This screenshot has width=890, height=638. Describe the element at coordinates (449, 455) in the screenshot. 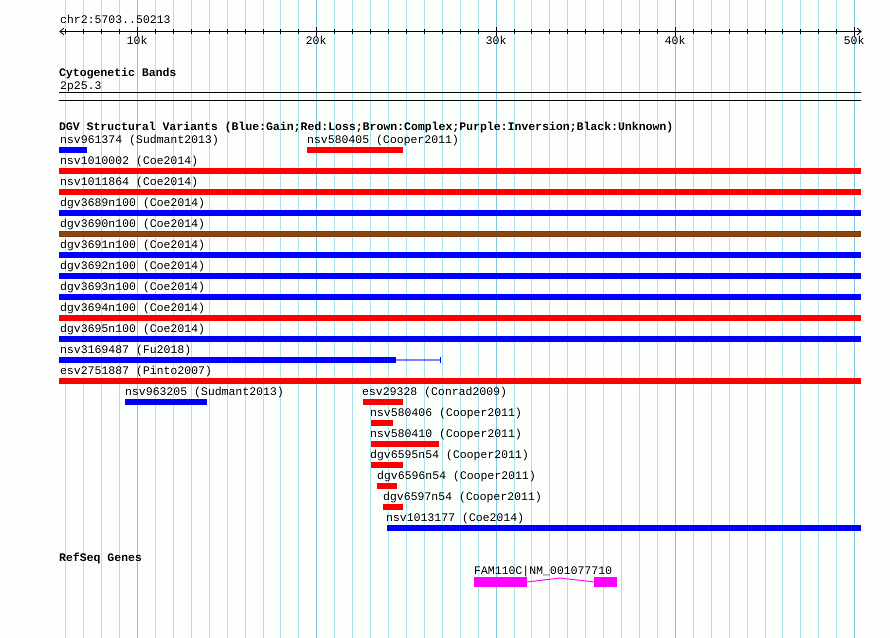

I see `variant-label: dgv6595n54 (Cooper2011)` at that location.